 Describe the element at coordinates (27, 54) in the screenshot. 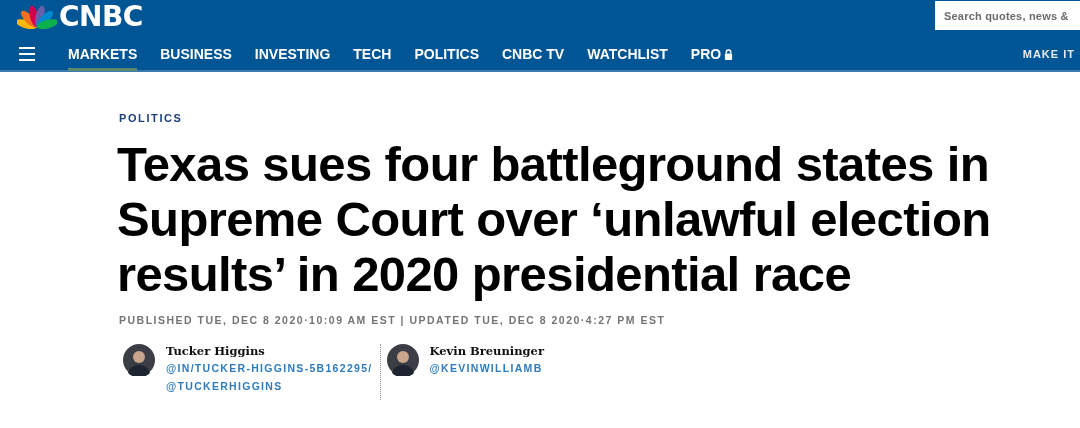

I see `menu-icon` at that location.